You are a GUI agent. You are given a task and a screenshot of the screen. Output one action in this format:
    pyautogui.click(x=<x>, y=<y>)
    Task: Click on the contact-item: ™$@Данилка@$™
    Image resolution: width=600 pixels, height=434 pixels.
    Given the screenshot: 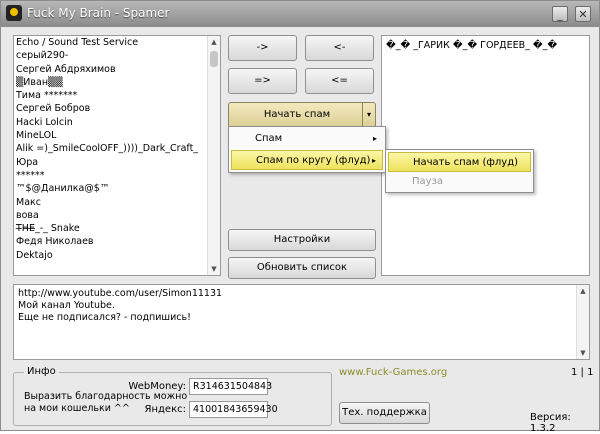 What is the action you would take?
    pyautogui.click(x=117, y=188)
    